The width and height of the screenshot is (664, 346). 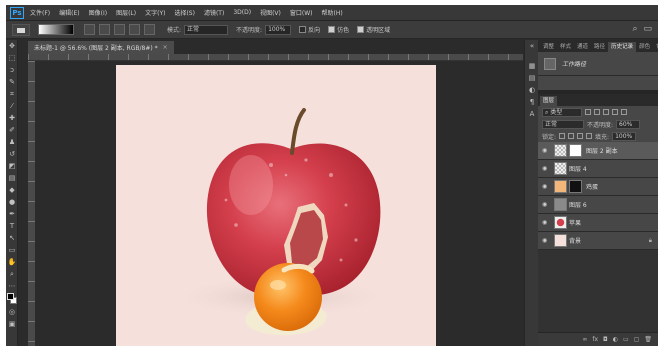 I want to click on adjustment-layer-icon: ◐, so click(x=615, y=339).